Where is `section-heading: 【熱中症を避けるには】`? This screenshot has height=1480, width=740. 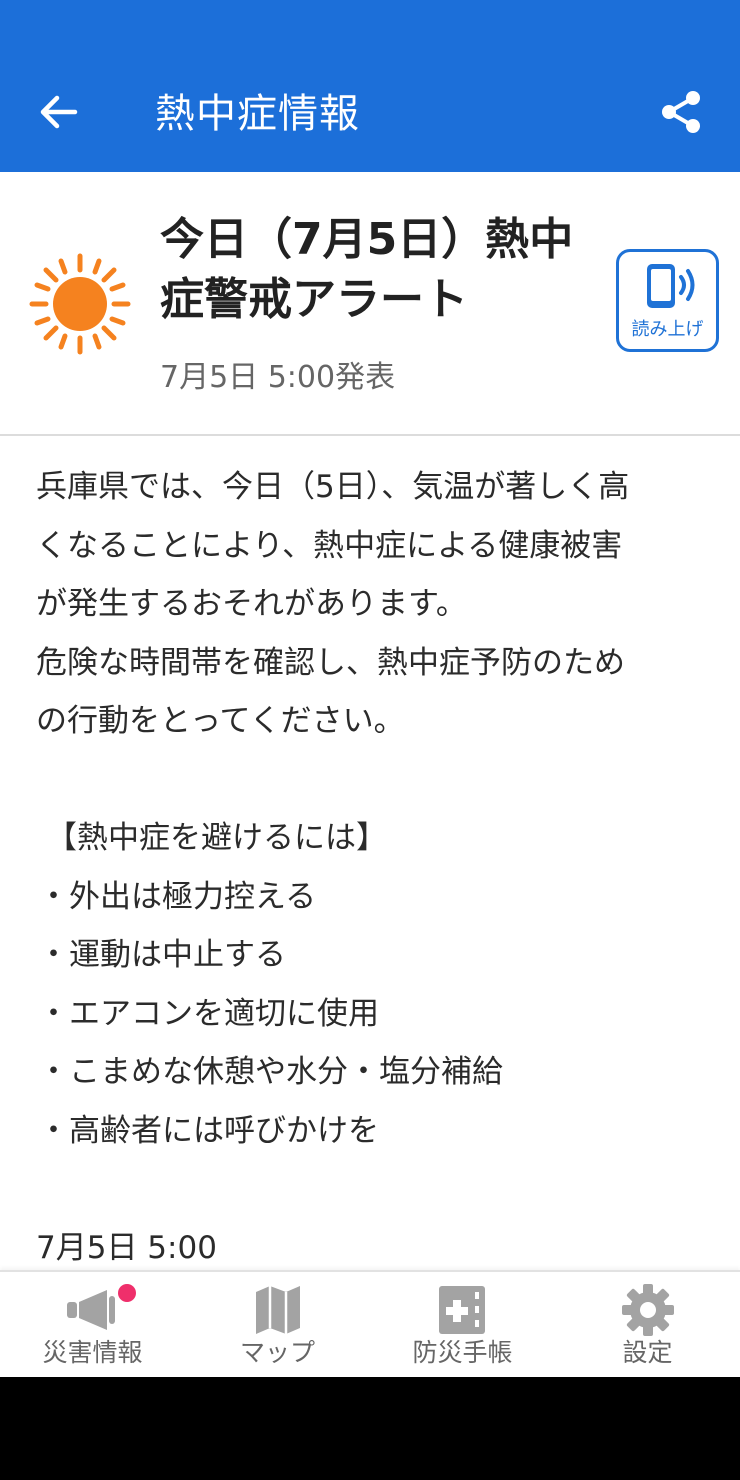
section-heading: 【熱中症を避けるには】 is located at coordinates (216, 838).